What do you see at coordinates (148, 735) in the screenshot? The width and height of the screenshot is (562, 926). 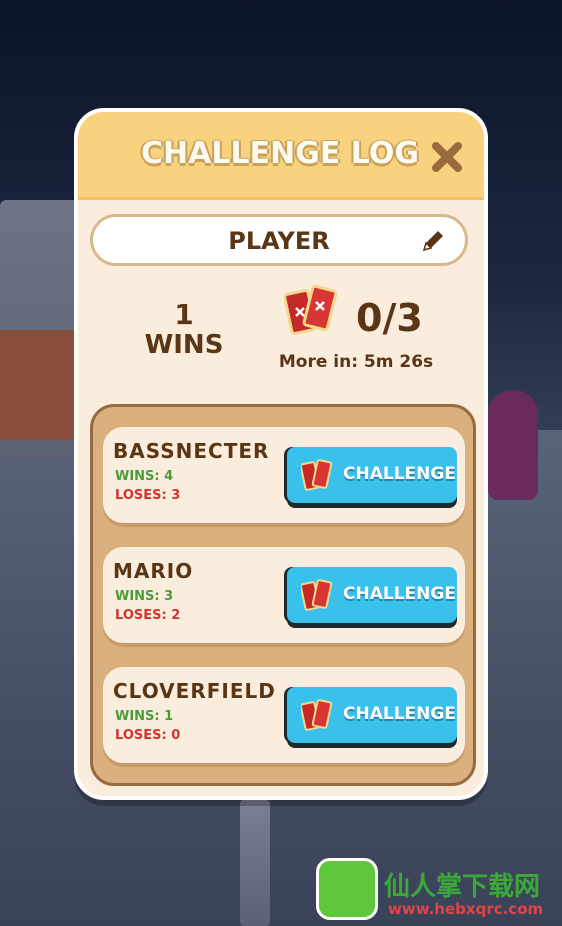 I see `opponent-loses: LOSES: 0` at bounding box center [148, 735].